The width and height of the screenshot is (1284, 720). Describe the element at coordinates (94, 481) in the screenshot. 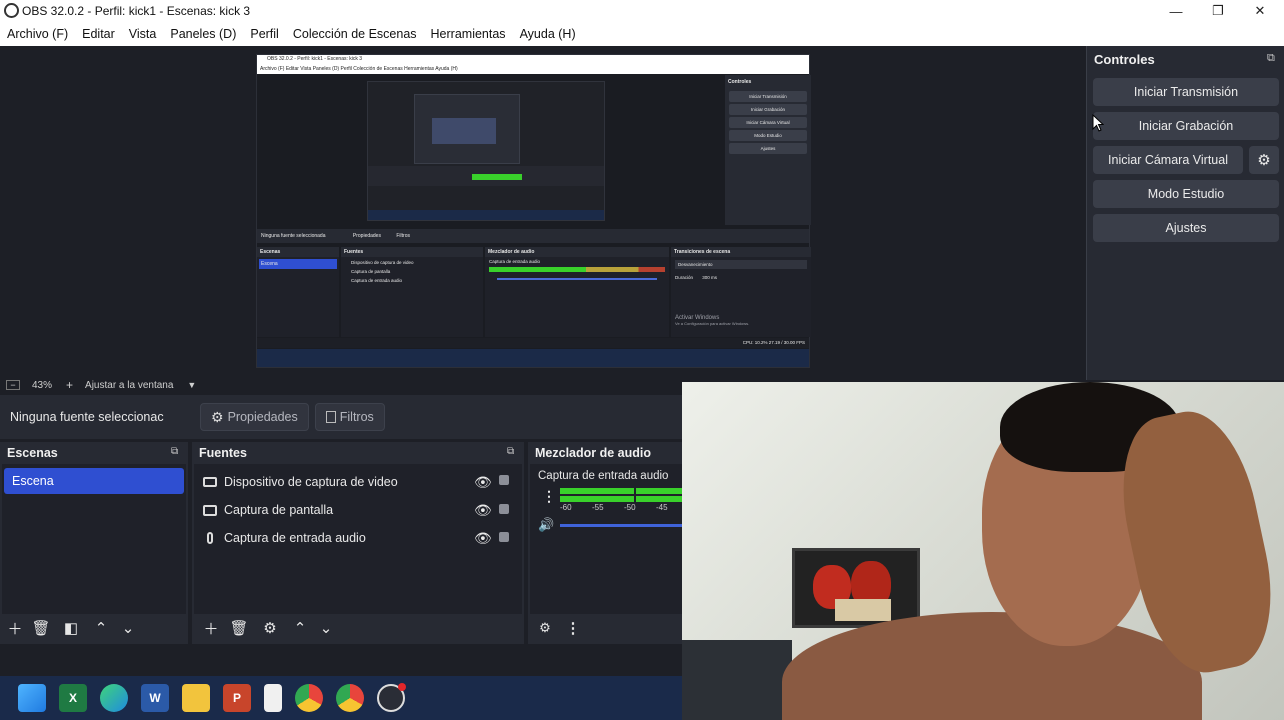

I see `scene-item: Escena` at that location.